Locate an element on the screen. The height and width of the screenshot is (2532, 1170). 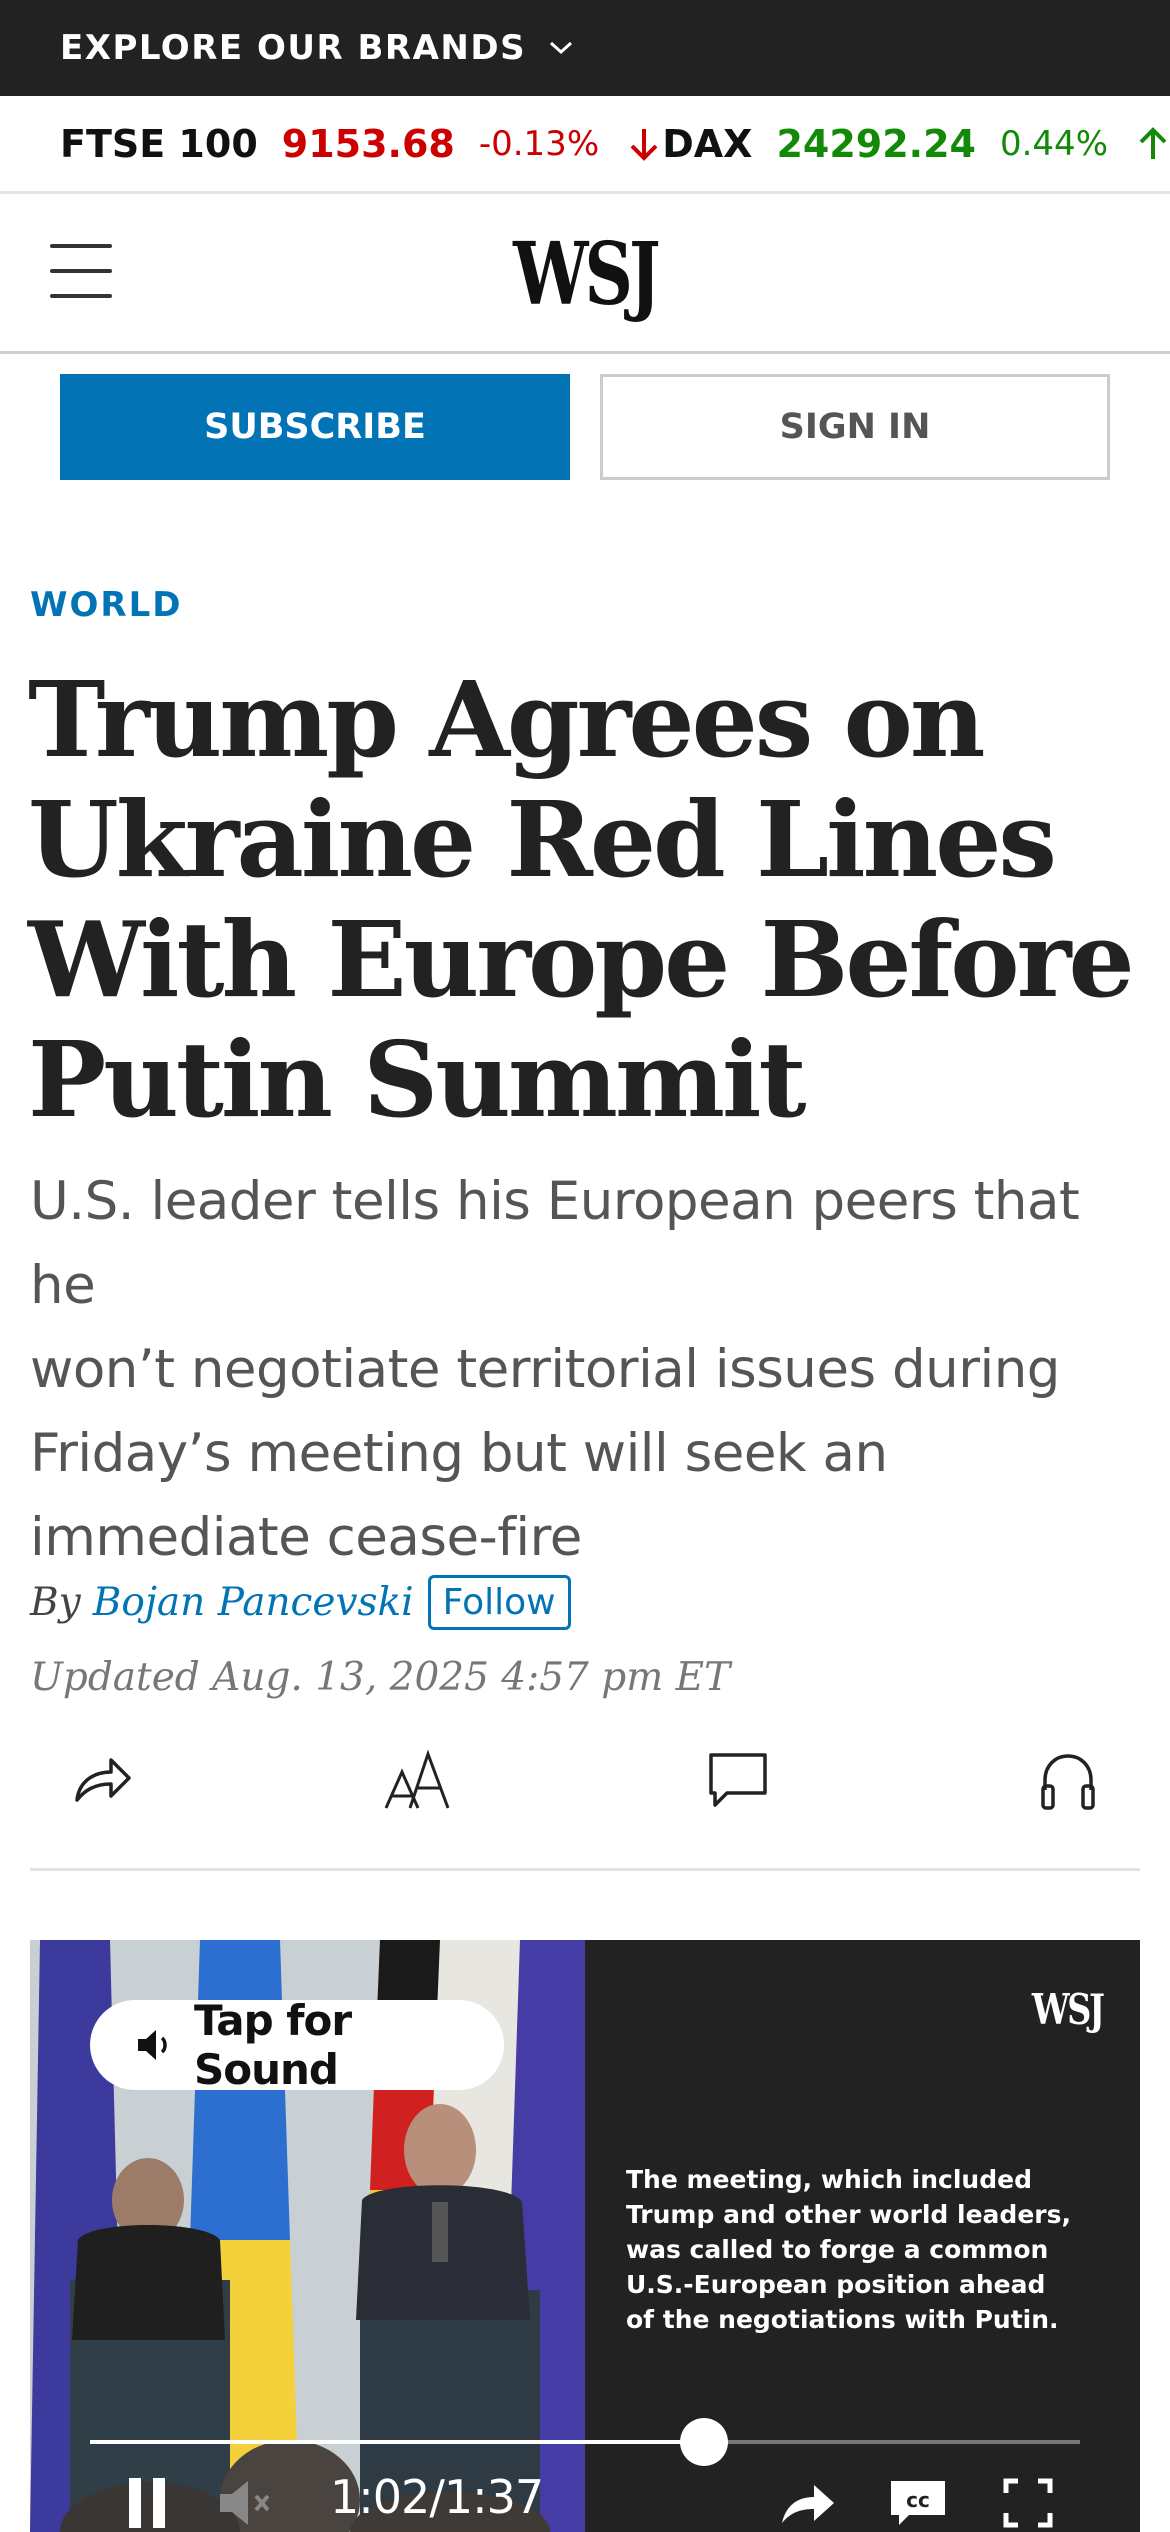
svg-text: cc is located at coordinates (918, 2500).